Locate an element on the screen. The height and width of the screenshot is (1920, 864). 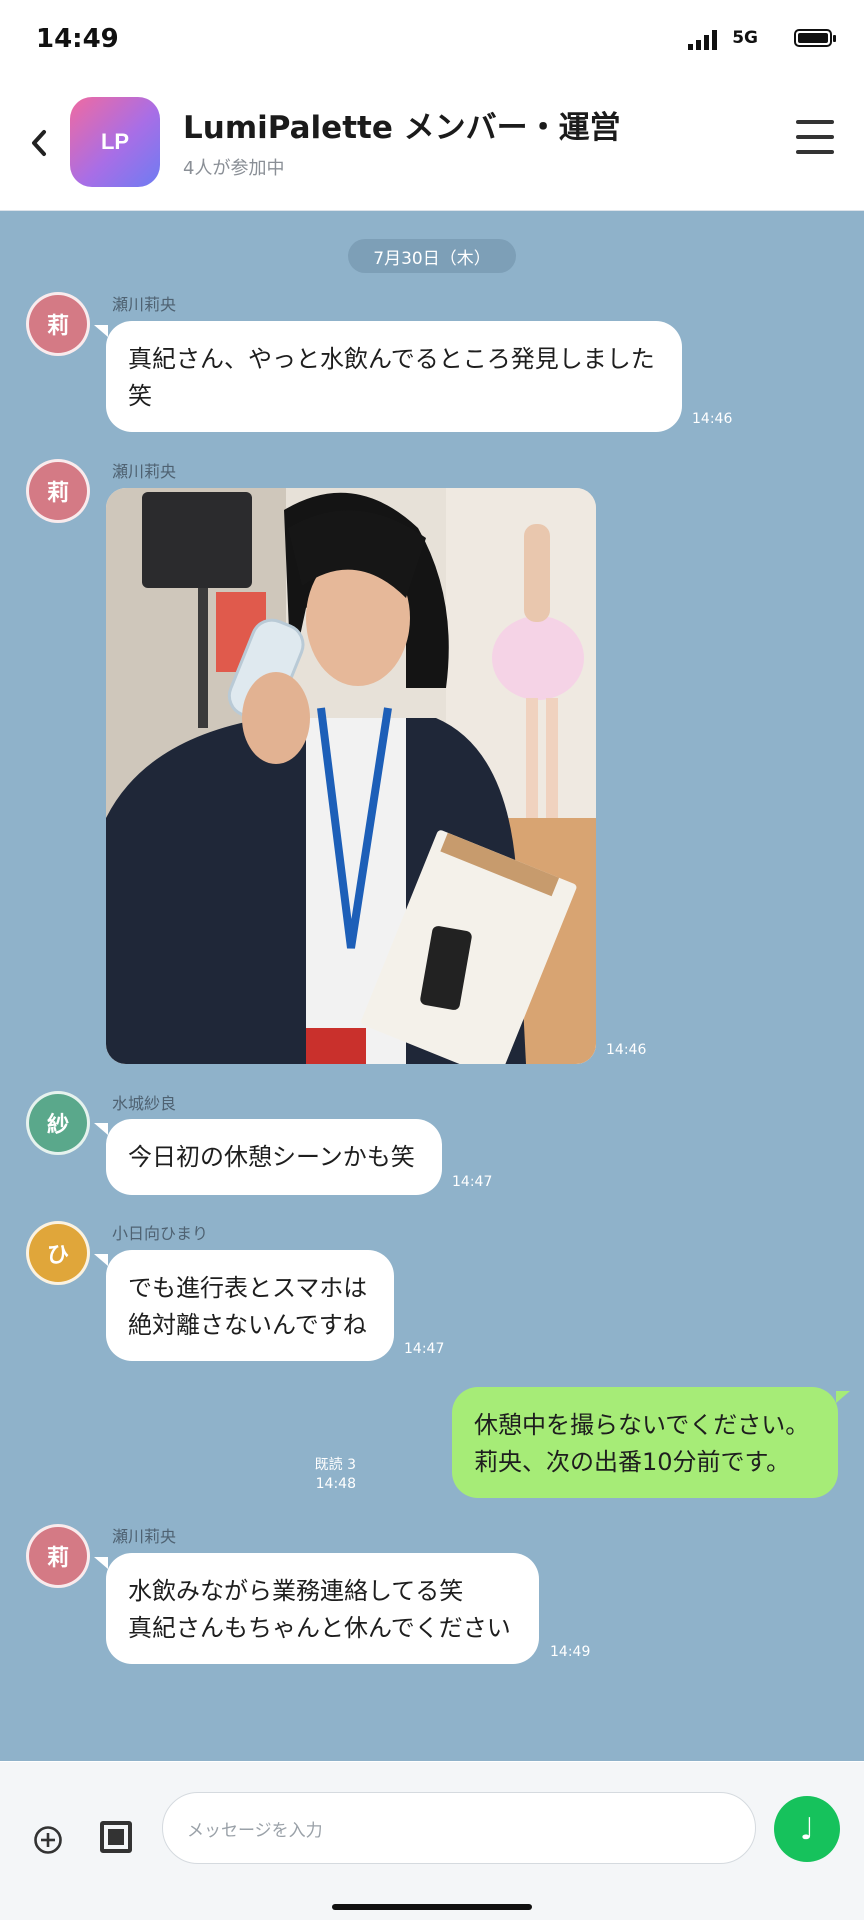
member-count: 4人が参加中 is located at coordinates (234, 168).